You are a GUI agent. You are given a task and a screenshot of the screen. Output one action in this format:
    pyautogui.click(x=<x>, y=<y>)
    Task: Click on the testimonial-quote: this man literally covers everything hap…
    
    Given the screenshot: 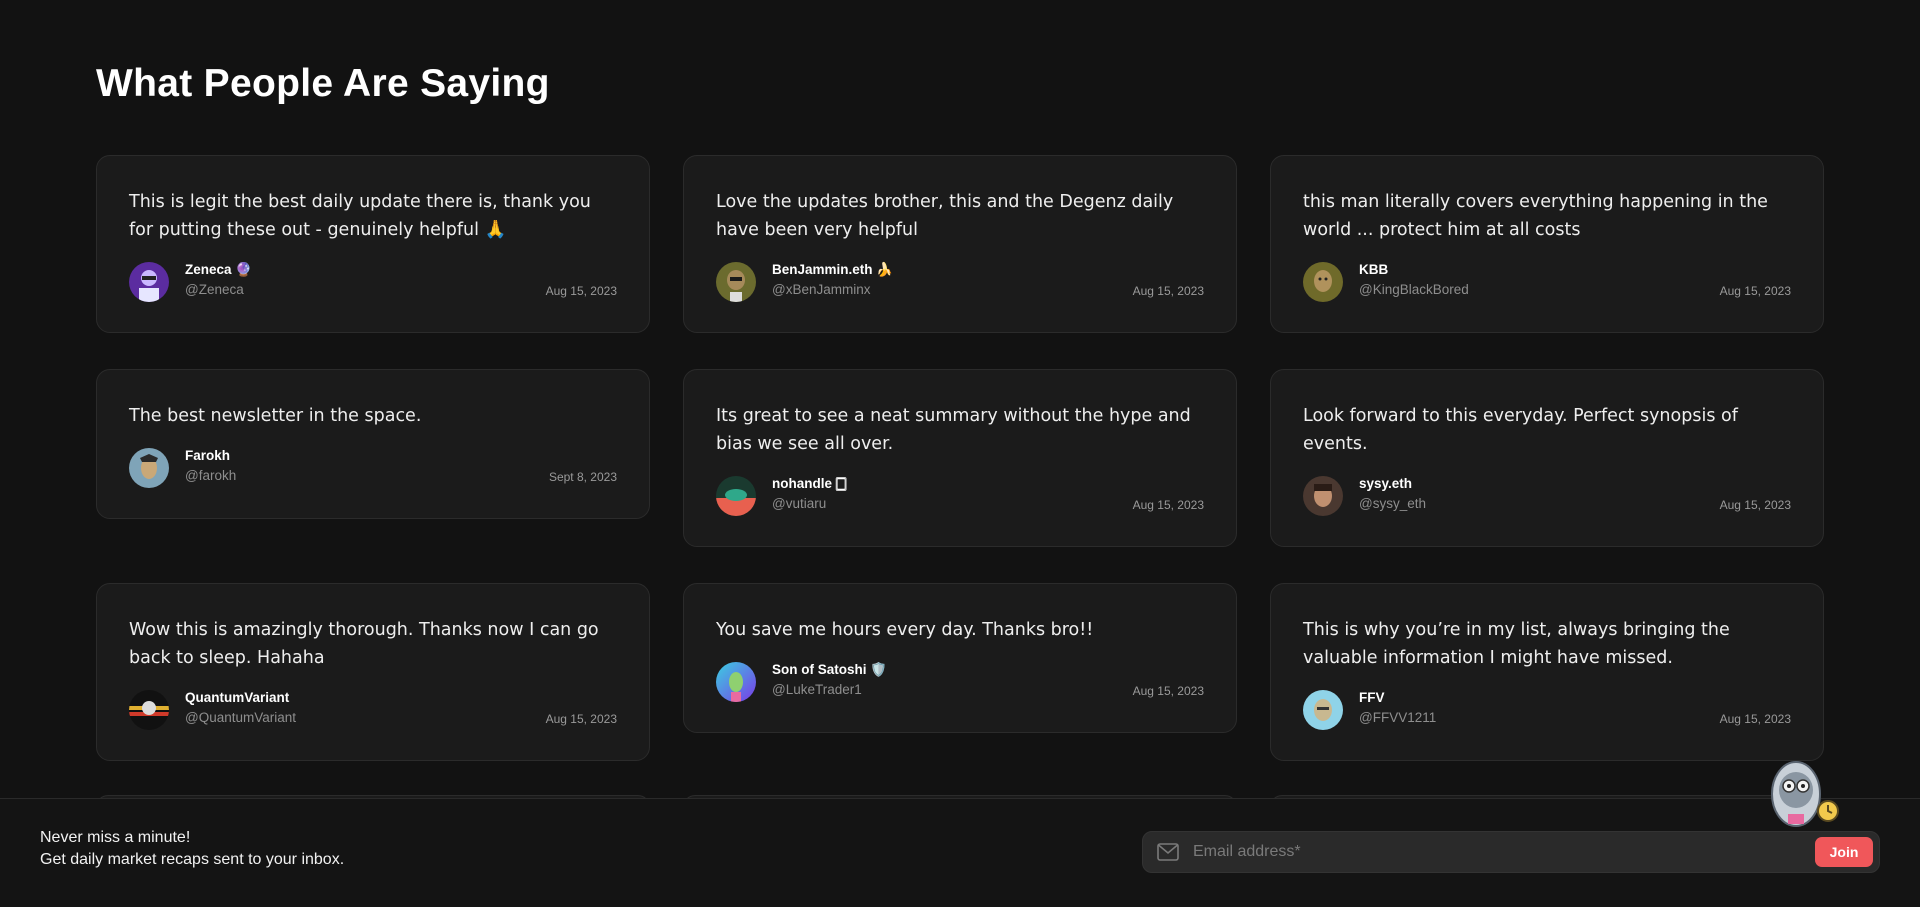 What is the action you would take?
    pyautogui.click(x=1535, y=216)
    